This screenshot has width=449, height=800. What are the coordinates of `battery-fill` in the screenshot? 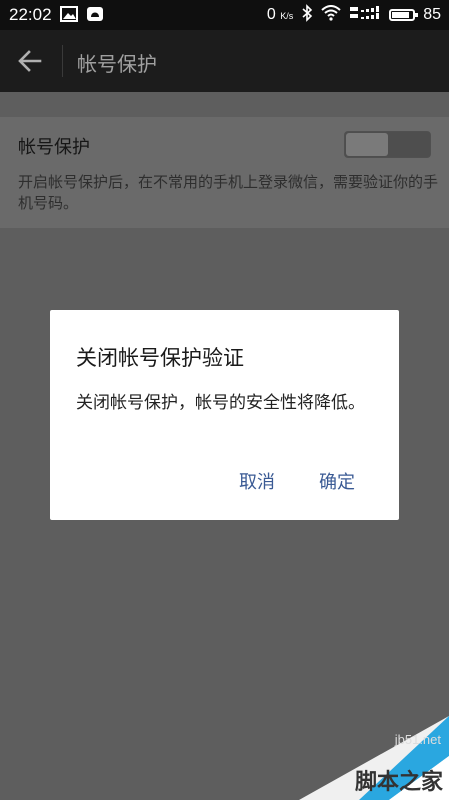 It's located at (401, 15).